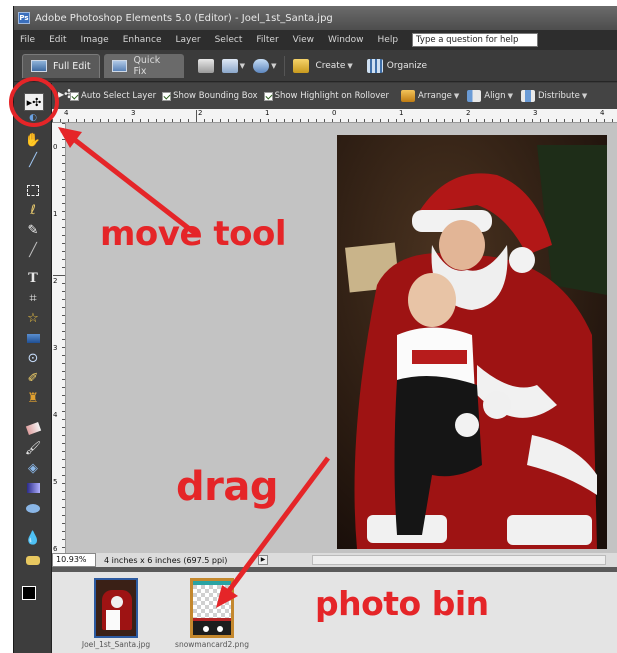 Image resolution: width=617 pixels, height=653 pixels. What do you see at coordinates (34, 102) in the screenshot?
I see `move-tool-button: ▸✣` at bounding box center [34, 102].